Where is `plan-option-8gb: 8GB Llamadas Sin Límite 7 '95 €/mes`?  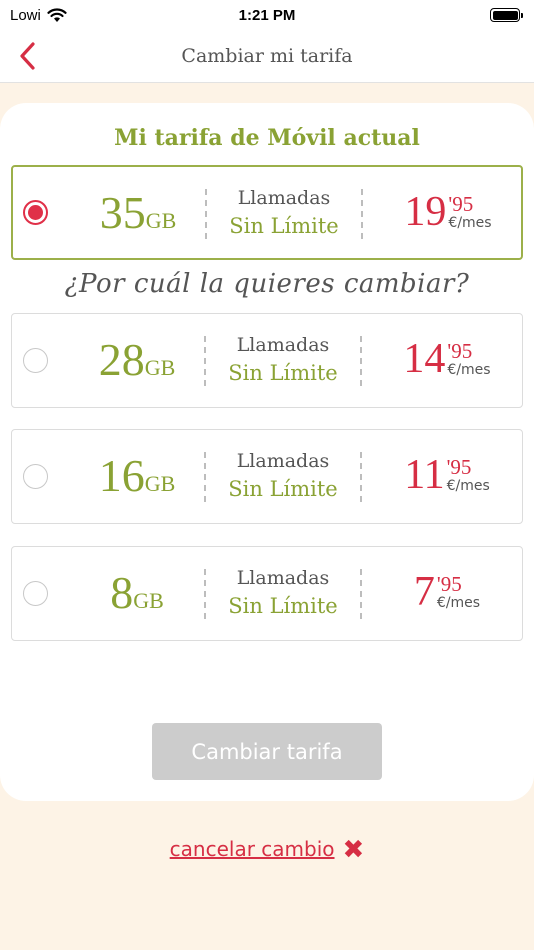
plan-option-8gb: 8GB Llamadas Sin Límite 7 '95 €/mes is located at coordinates (267, 593).